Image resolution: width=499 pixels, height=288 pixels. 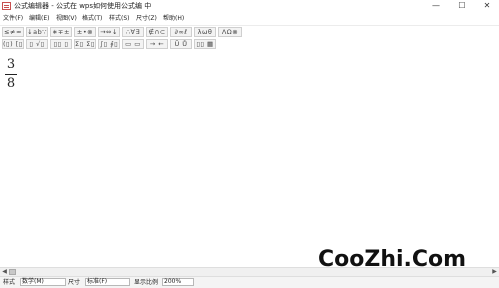 What do you see at coordinates (66, 19) in the screenshot?
I see `menu-view: 视图(V)` at bounding box center [66, 19].